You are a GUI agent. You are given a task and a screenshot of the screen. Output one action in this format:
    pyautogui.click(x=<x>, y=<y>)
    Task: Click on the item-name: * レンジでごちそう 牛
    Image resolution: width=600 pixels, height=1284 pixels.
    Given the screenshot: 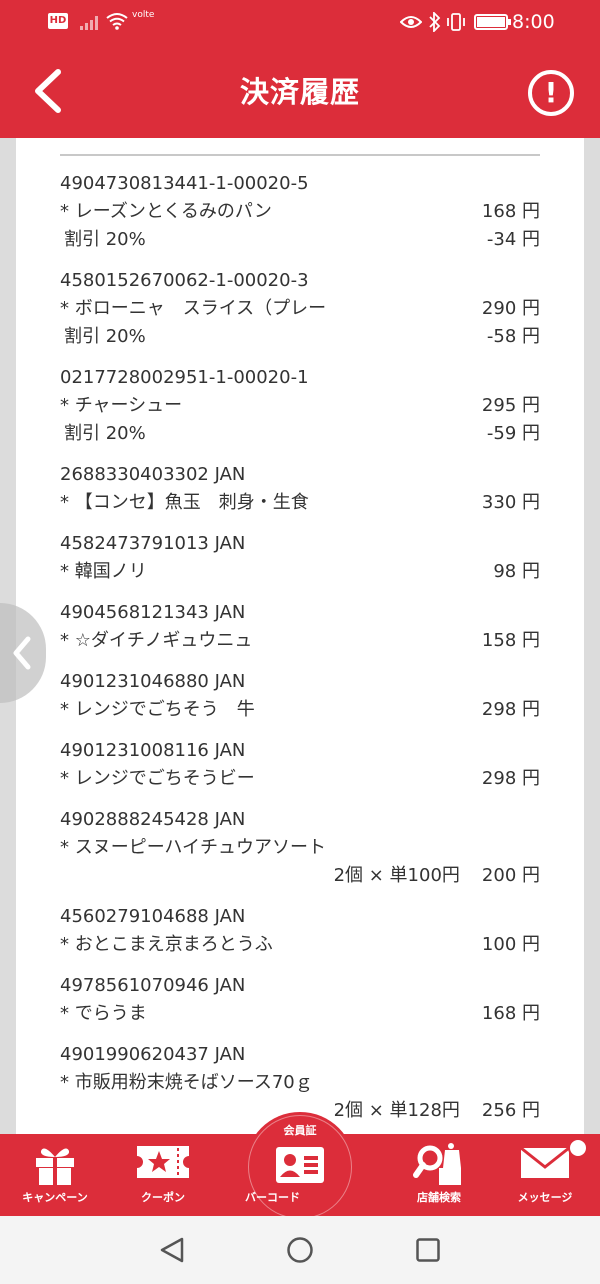 What is the action you would take?
    pyautogui.click(x=157, y=709)
    